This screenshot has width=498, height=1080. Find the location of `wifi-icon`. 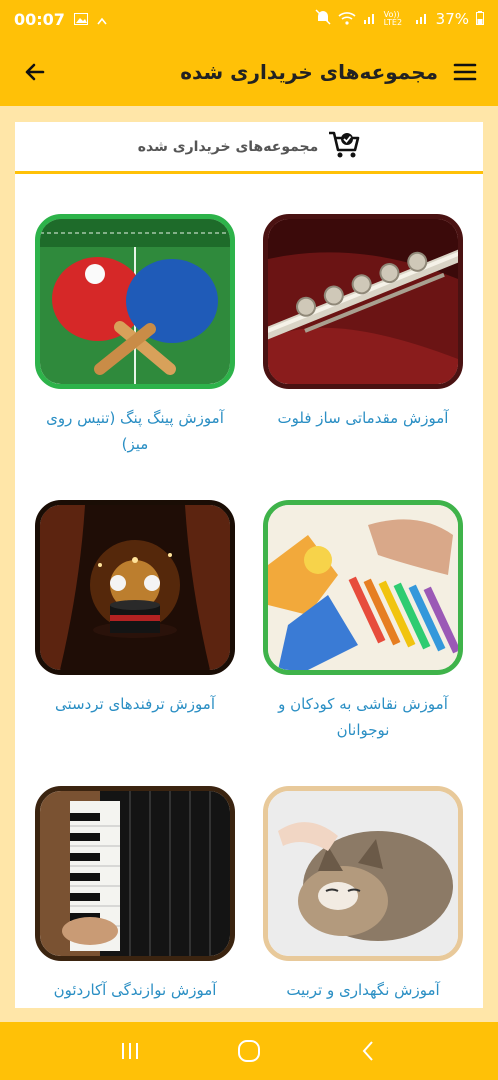

wifi-icon is located at coordinates (347, 19).